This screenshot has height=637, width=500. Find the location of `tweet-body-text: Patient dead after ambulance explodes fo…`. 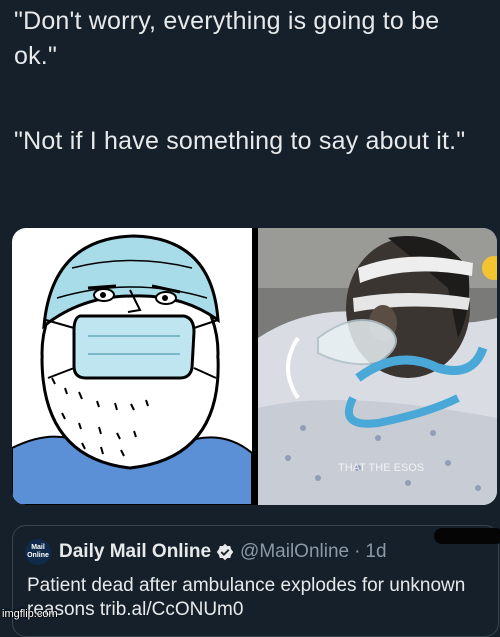

tweet-body-text: Patient dead after ambulance explodes fo… is located at coordinates (246, 597).